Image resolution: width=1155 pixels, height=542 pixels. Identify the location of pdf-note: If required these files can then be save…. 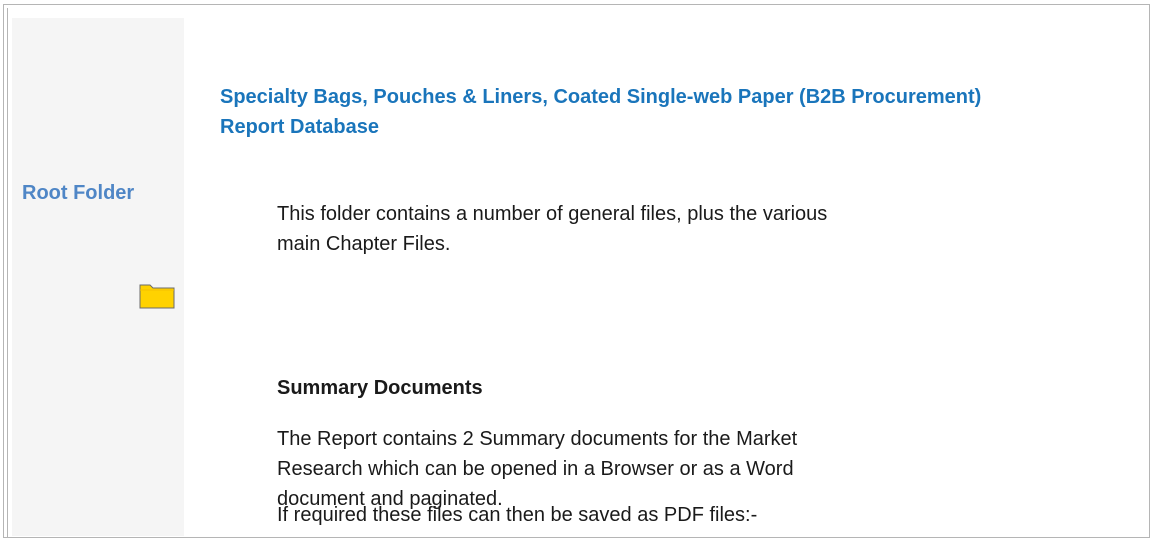
(517, 515).